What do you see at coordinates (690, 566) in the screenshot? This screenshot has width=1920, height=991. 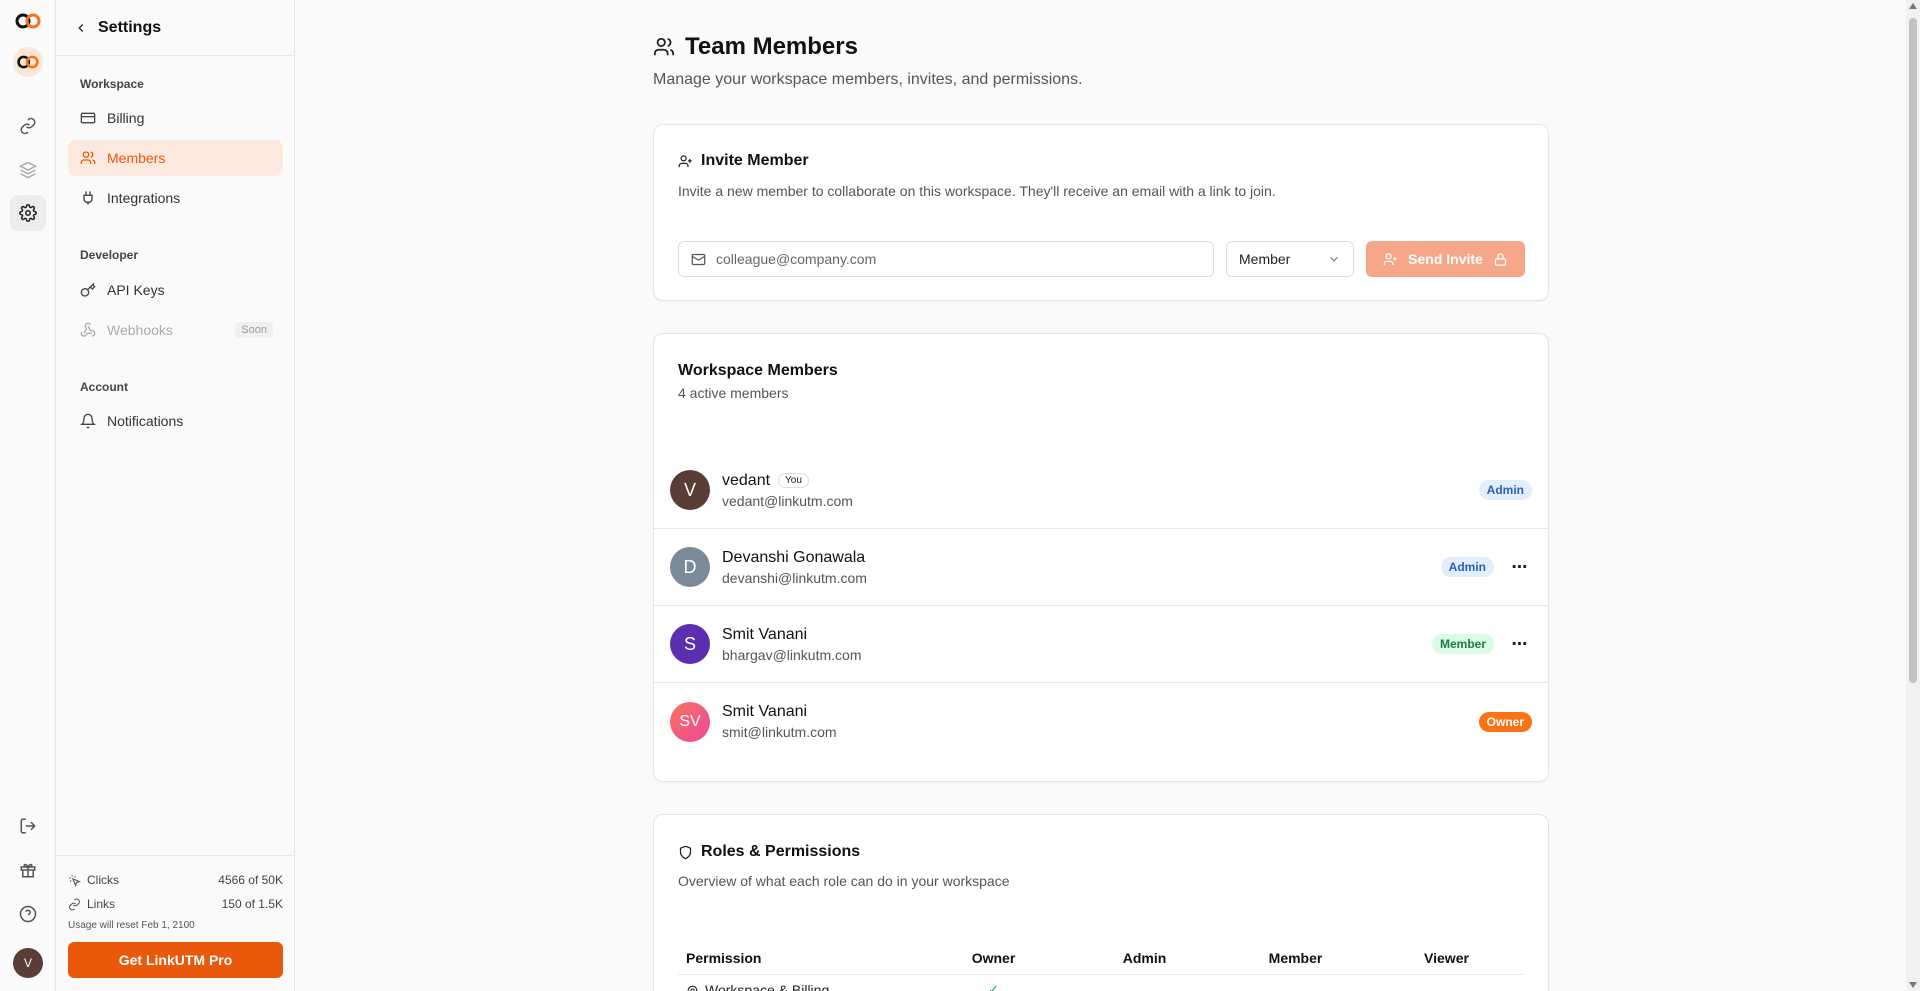 I see `avatar-initial: D` at bounding box center [690, 566].